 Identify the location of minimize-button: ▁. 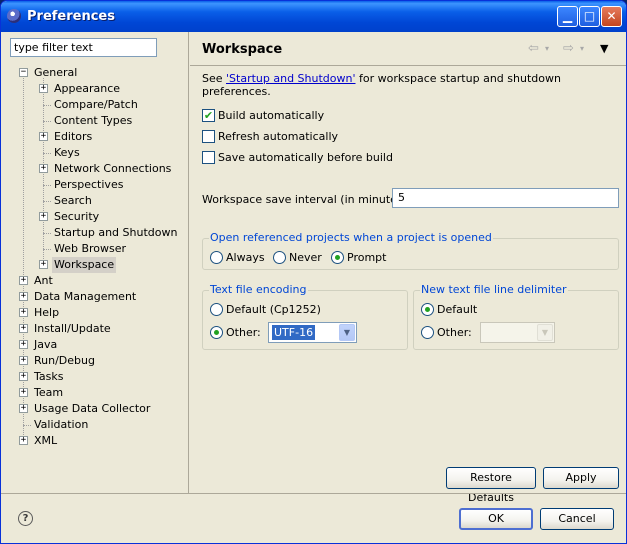
(567, 16).